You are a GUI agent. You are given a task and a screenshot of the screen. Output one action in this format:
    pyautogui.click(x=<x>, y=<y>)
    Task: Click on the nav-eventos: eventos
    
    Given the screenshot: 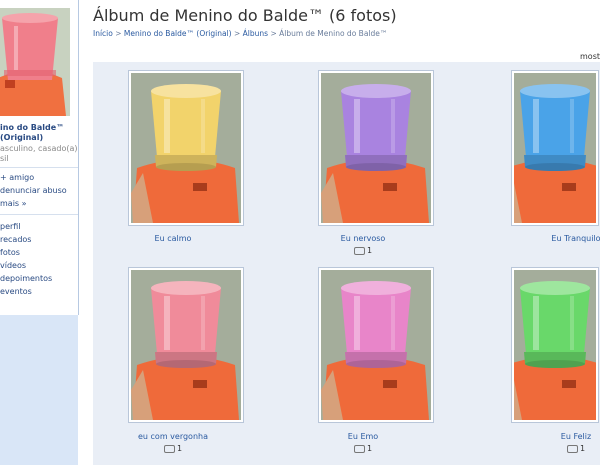 What is the action you would take?
    pyautogui.click(x=16, y=291)
    